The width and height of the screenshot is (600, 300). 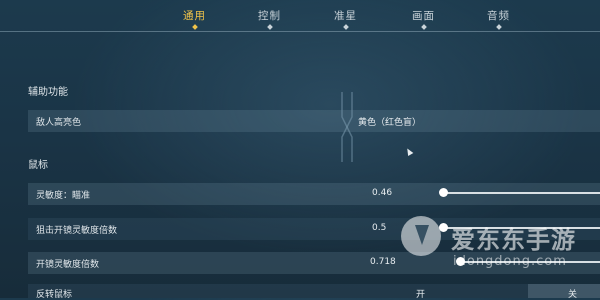 I want to click on aim-sensitivity-value: 0.46, so click(x=382, y=193).